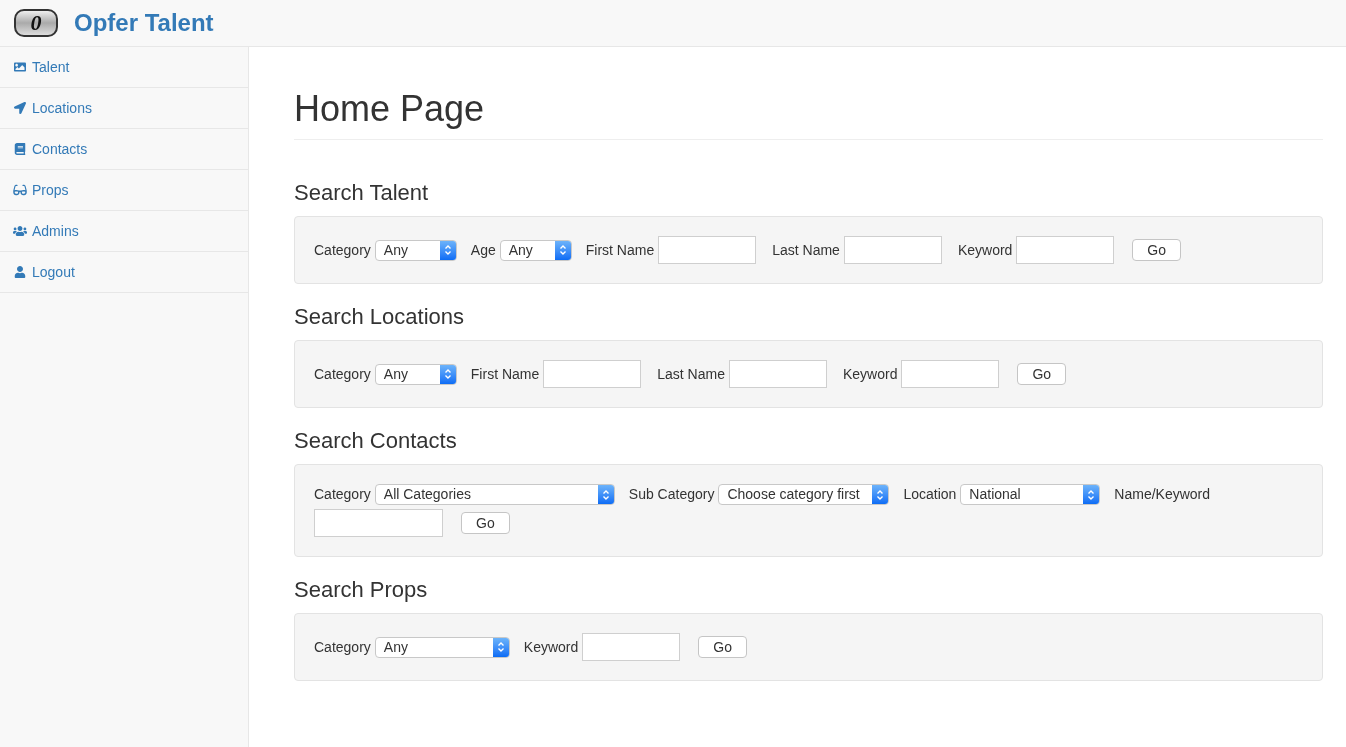  I want to click on section-heading: Search Contacts, so click(376, 441).